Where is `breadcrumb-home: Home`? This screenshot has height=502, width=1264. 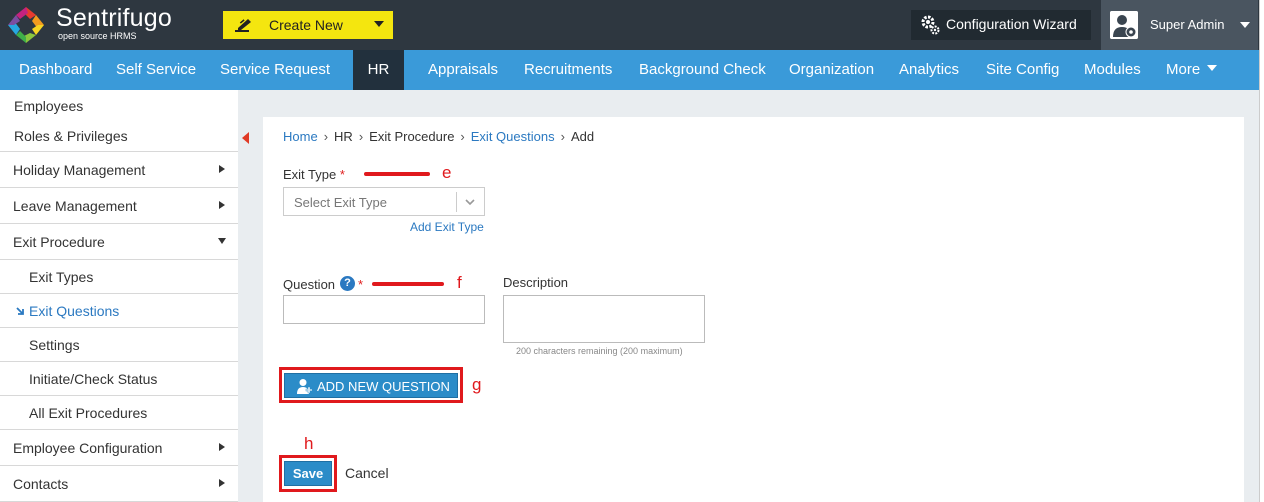 breadcrumb-home: Home is located at coordinates (300, 136).